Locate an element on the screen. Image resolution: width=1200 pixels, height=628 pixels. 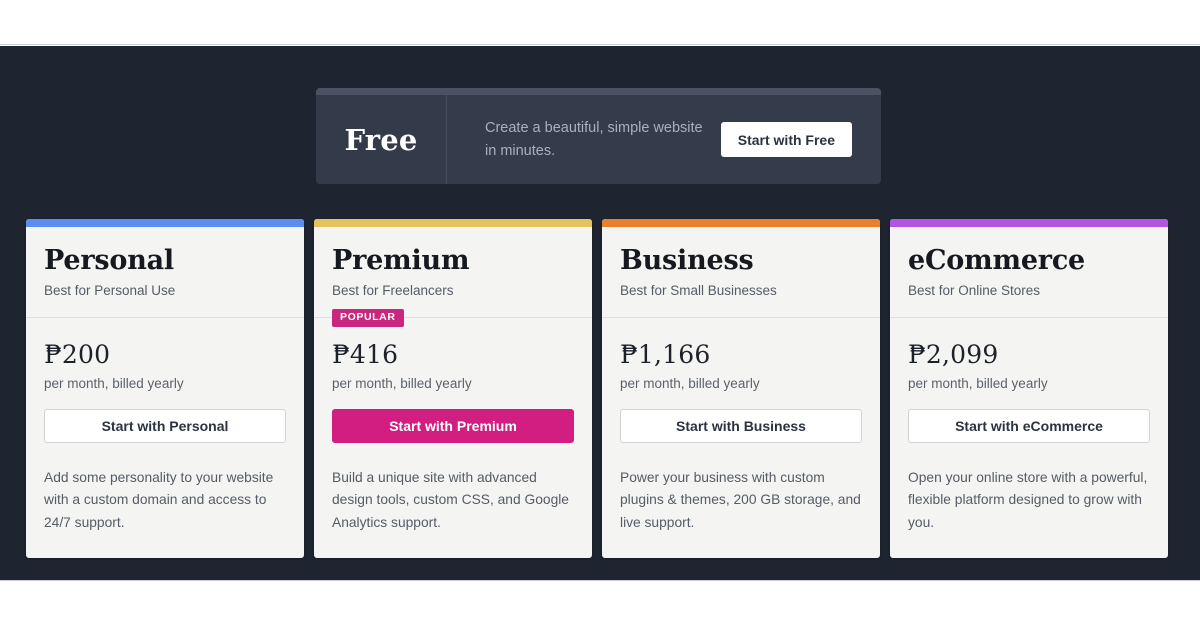
plan-cta-block-premium: Start with Premium is located at coordinates (453, 418).